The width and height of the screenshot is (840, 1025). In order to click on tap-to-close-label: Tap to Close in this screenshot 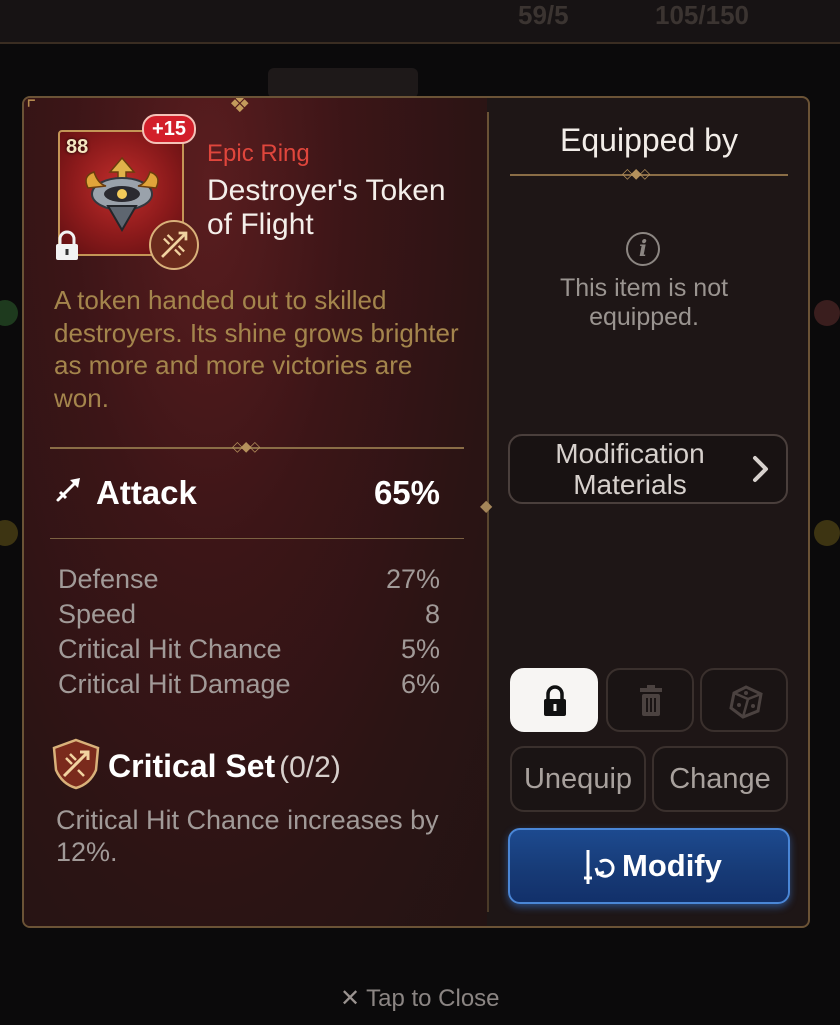, I will do `click(433, 998)`.